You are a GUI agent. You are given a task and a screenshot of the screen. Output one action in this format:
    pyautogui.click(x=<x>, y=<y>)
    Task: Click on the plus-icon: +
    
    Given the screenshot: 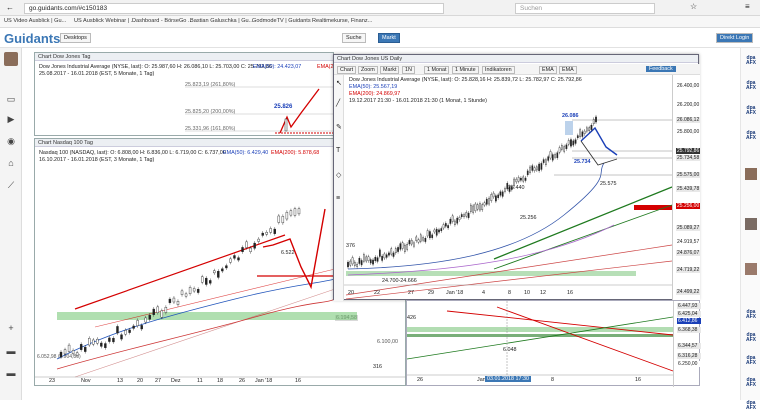 What is the action you would take?
    pyautogui.click(x=11, y=328)
    